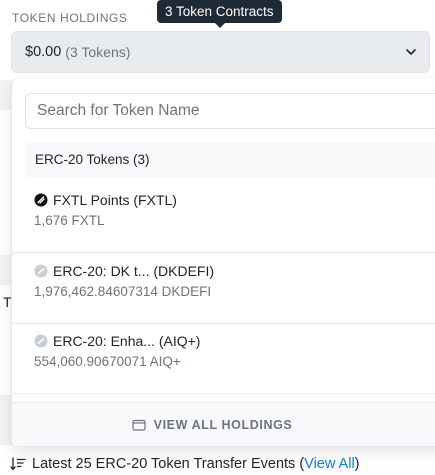  I want to click on sort-descending-icon, so click(18, 464).